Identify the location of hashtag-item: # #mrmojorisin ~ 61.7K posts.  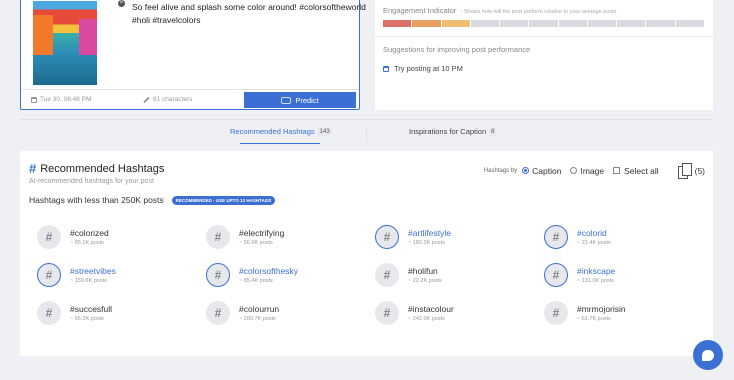
(619, 313).